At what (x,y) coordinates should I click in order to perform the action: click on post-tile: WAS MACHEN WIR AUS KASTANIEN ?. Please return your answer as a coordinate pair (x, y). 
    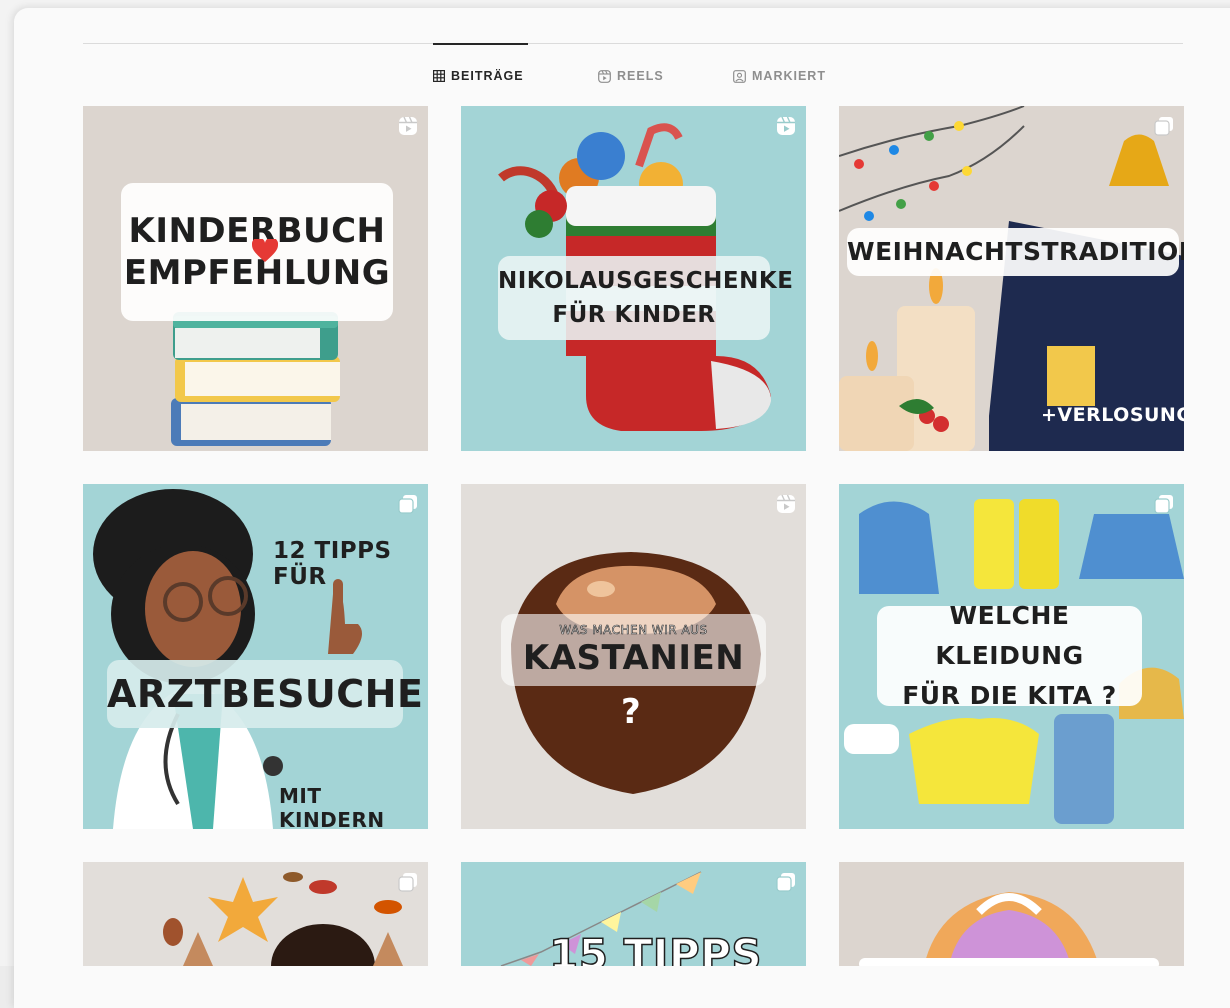
    Looking at the image, I should click on (633, 656).